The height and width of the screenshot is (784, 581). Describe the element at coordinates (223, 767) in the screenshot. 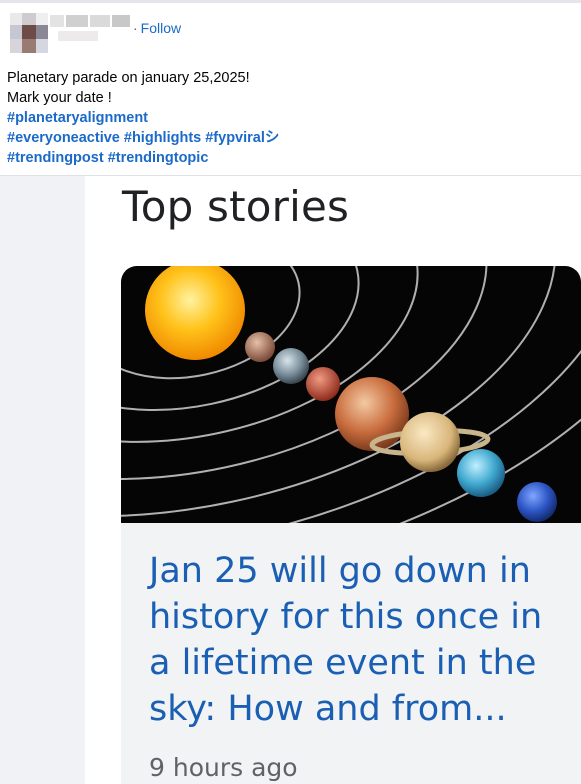

I see `story-timestamp: 9 hours ago` at that location.